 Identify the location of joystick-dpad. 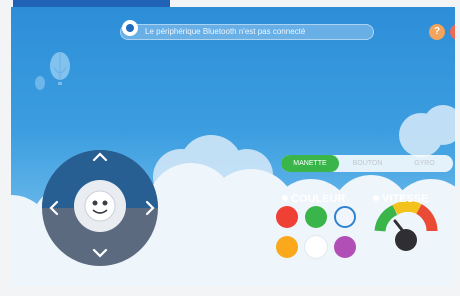
(100, 208).